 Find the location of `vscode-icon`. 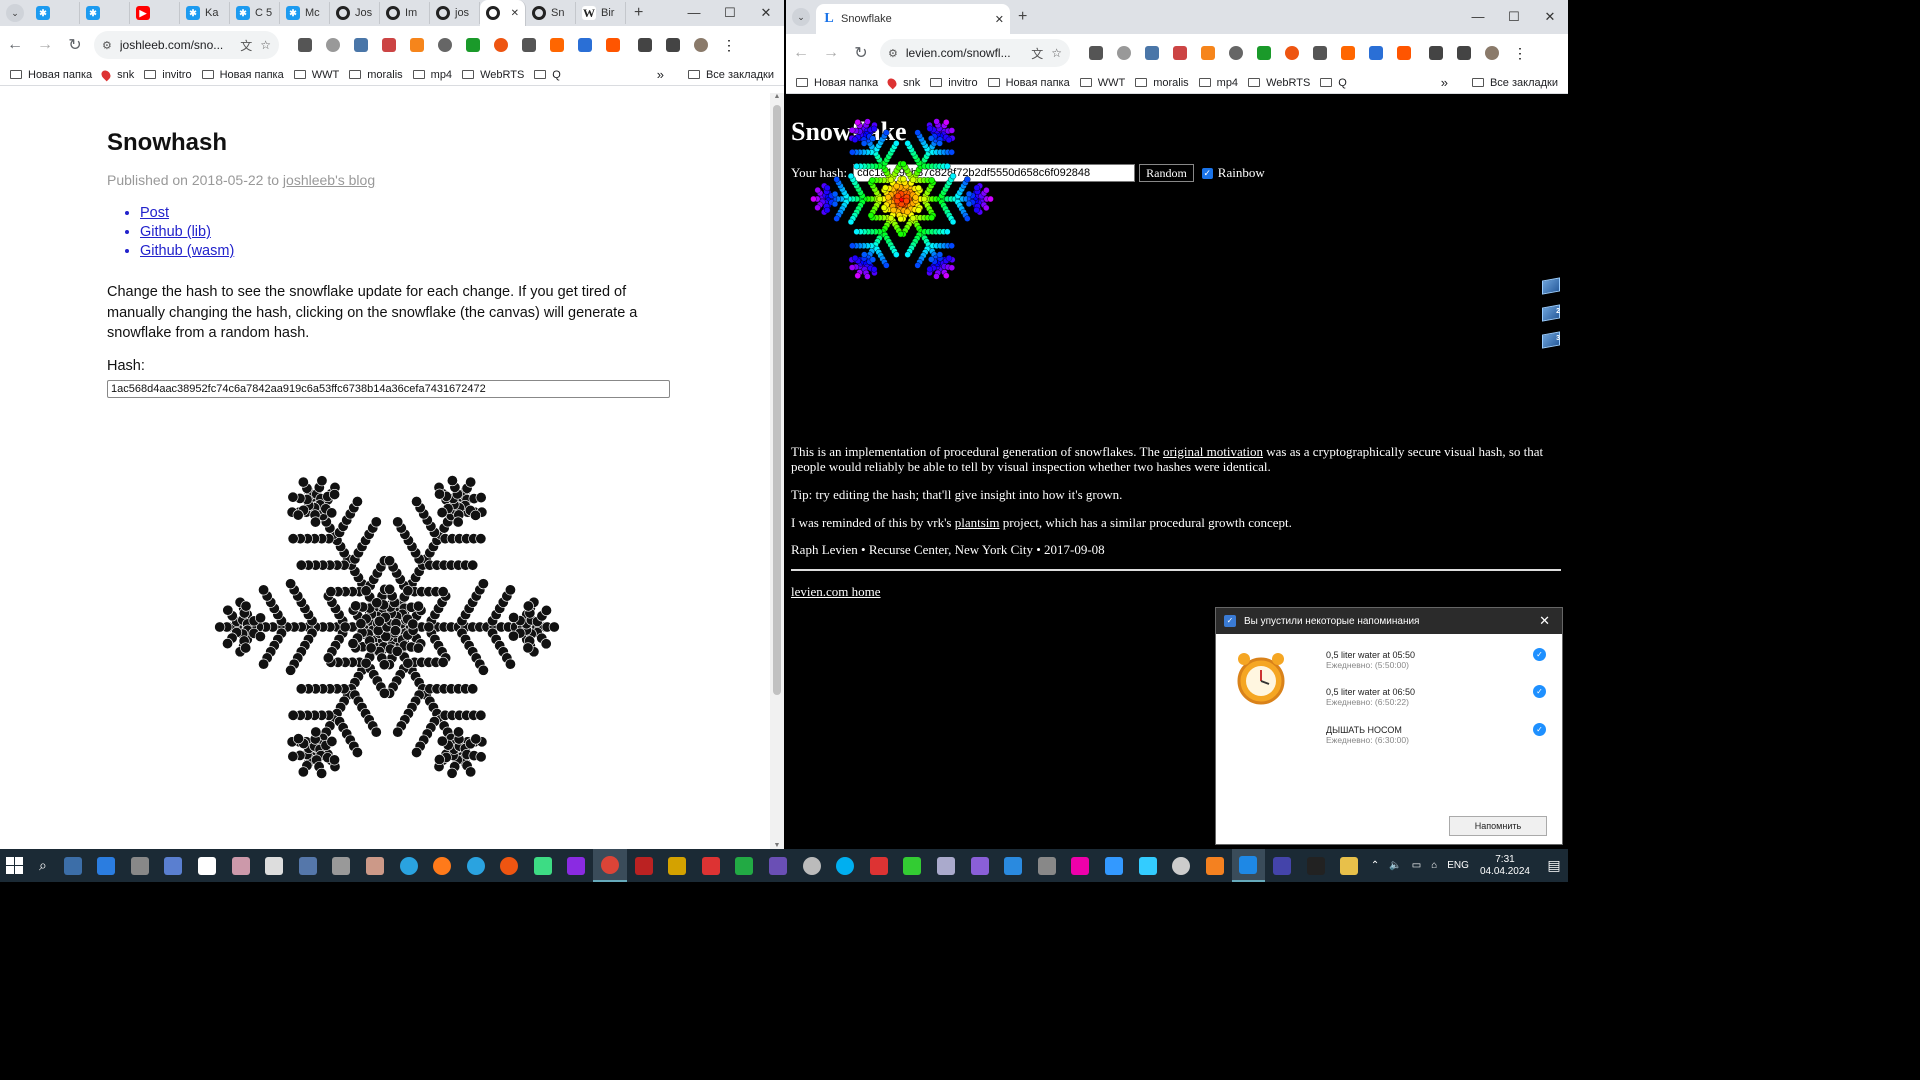

vscode-icon is located at coordinates (1013, 865).